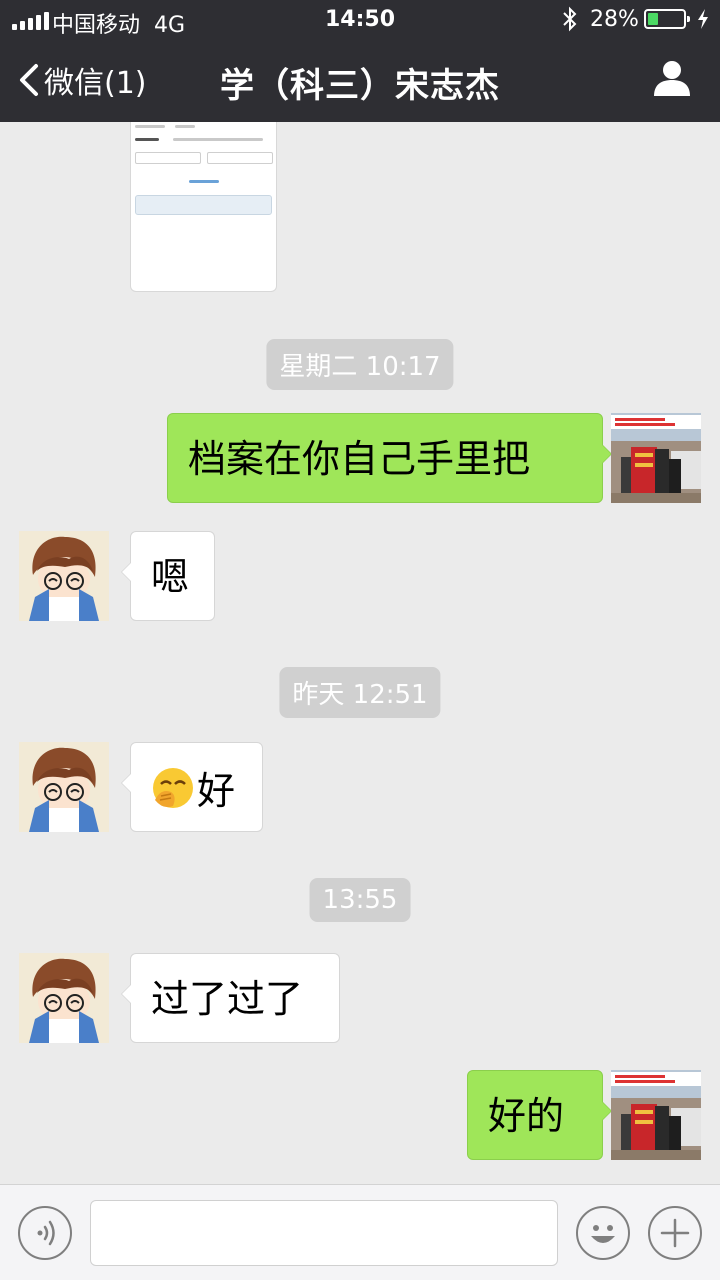 This screenshot has width=720, height=1280. Describe the element at coordinates (203, 207) in the screenshot. I see `image-message` at that location.